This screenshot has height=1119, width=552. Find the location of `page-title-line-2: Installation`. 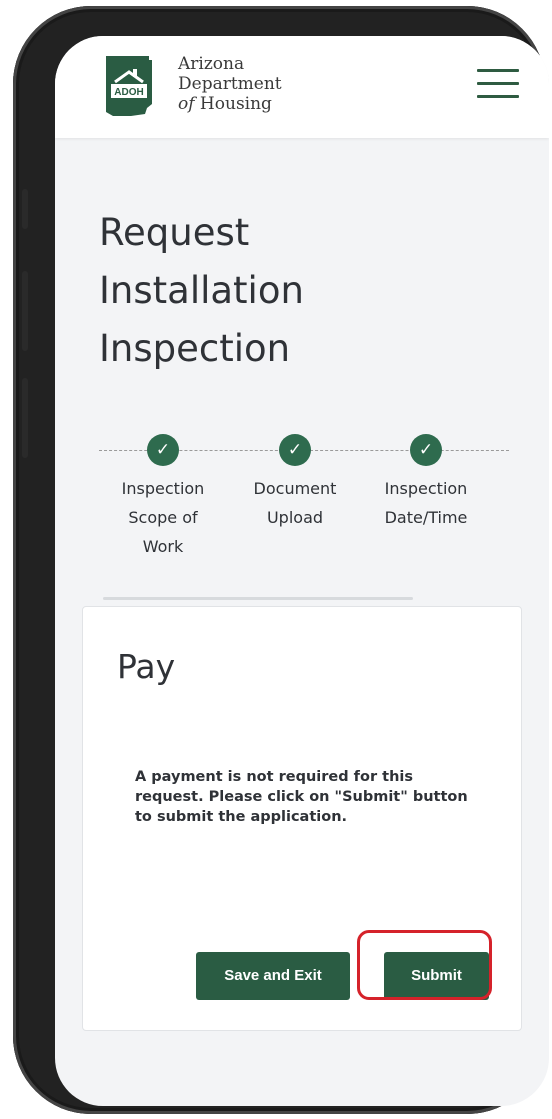

page-title-line-2: Installation is located at coordinates (201, 290).